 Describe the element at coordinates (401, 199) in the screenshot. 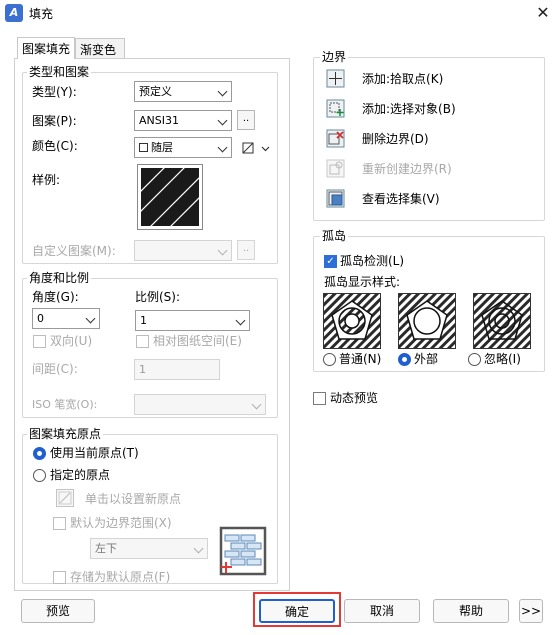

I see `view-selection-label: 查看选择集(V)` at that location.